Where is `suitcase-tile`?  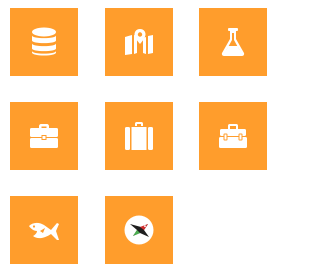 suitcase-tile is located at coordinates (139, 136).